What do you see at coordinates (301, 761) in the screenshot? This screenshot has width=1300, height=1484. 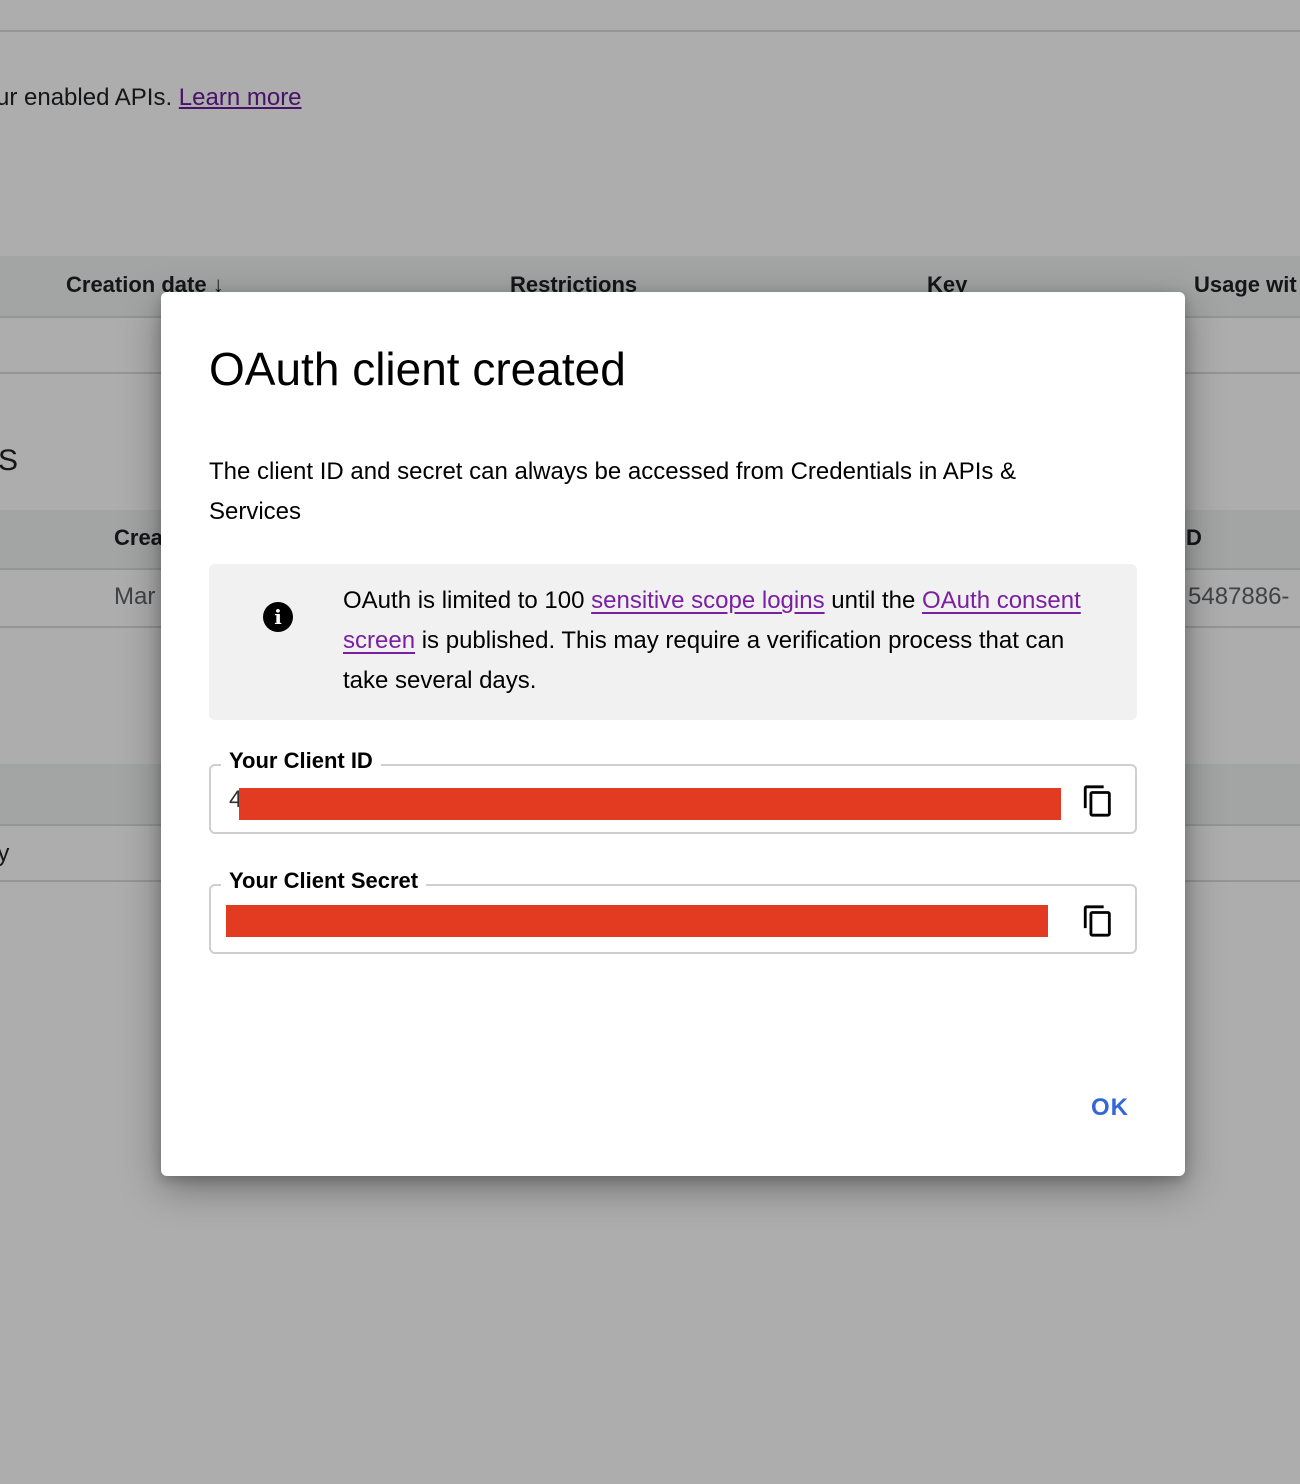 I see `client-id-label: Your Client ID` at bounding box center [301, 761].